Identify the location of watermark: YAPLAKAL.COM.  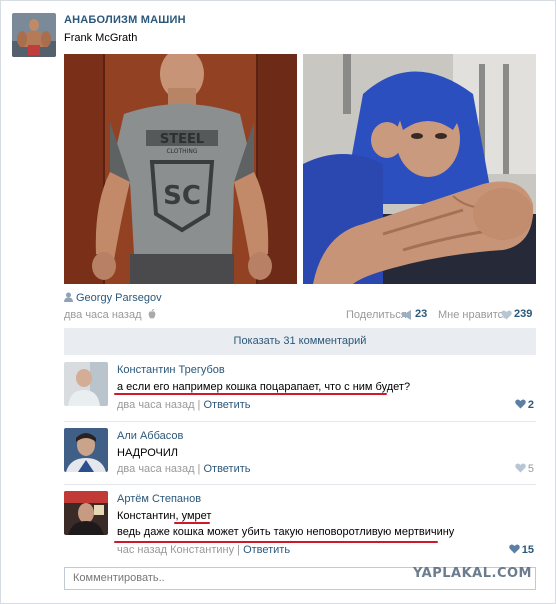
(472, 573).